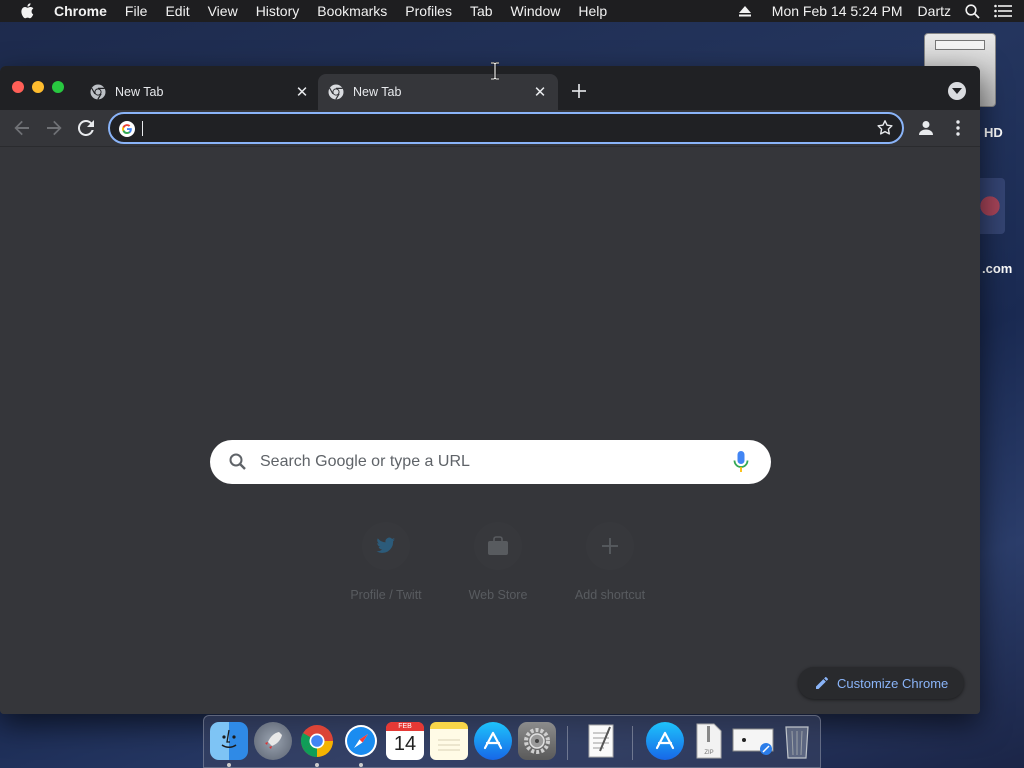 This screenshot has height=768, width=1024. I want to click on textedit-icon, so click(601, 741).